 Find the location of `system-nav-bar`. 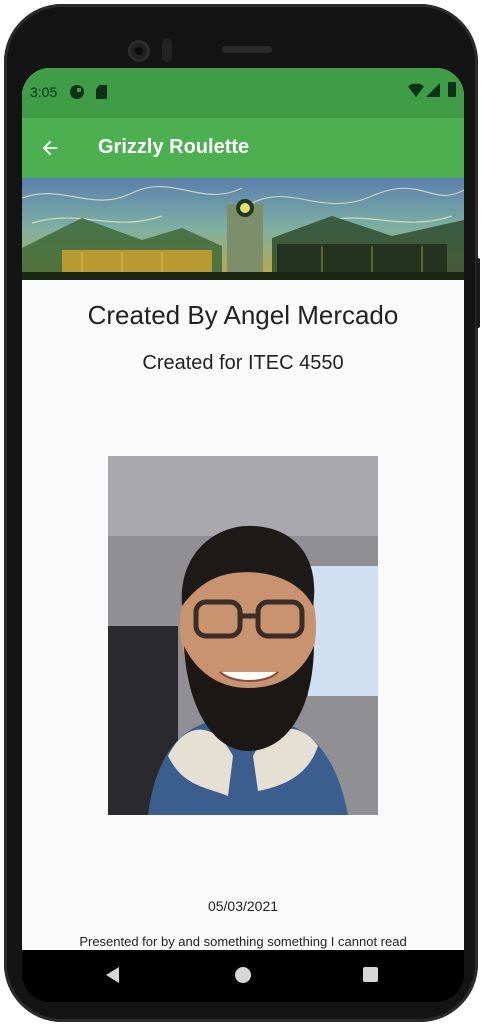

system-nav-bar is located at coordinates (243, 976).